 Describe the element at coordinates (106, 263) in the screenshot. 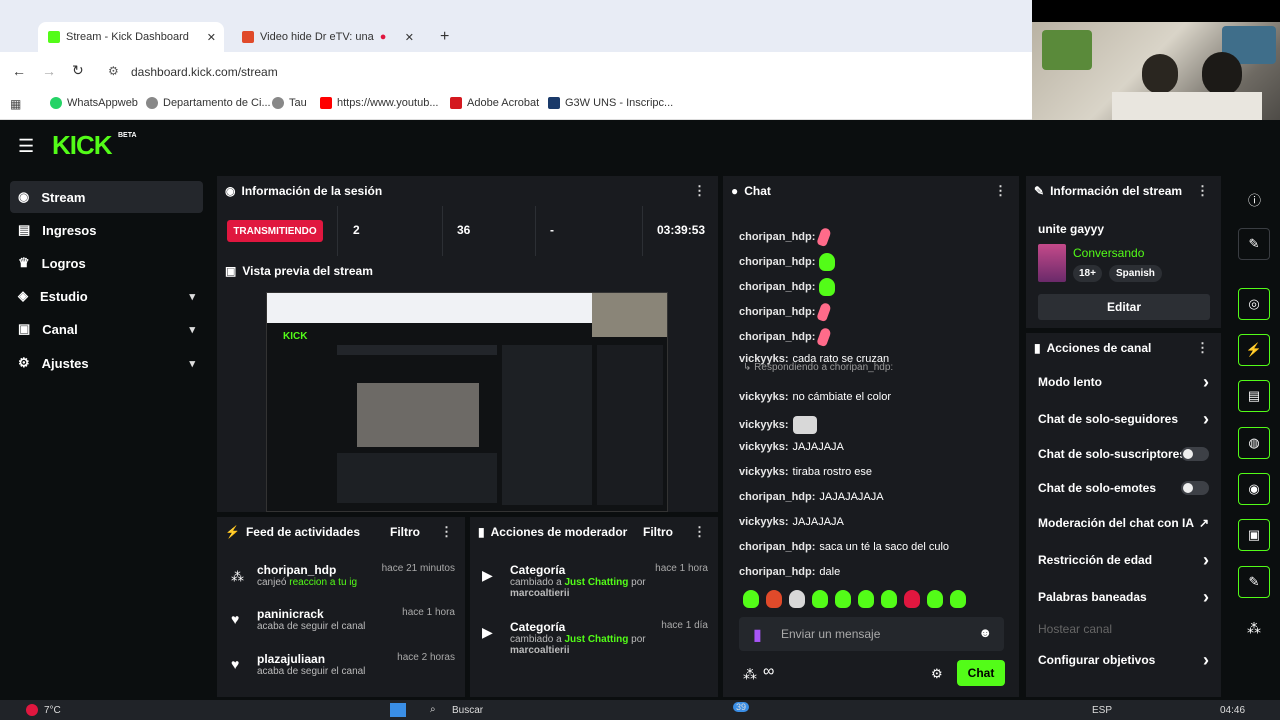

I see `sidebar-item-logros: ♛ Logros` at that location.